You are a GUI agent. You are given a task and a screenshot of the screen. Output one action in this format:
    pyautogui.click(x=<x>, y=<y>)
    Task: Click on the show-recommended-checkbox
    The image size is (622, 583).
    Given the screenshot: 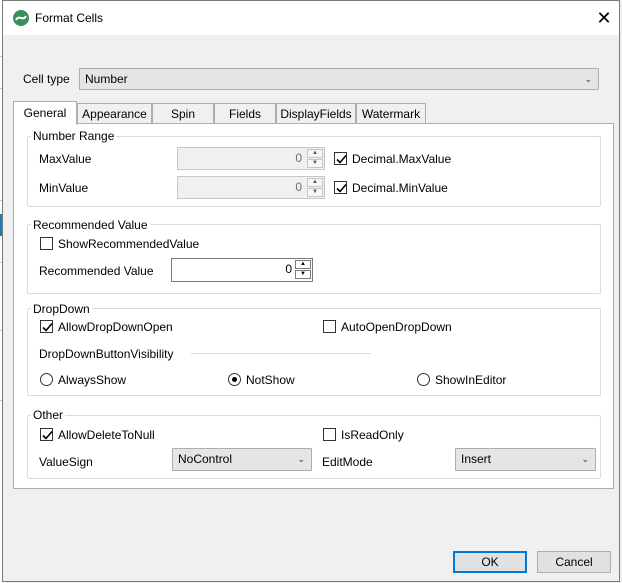 What is the action you would take?
    pyautogui.click(x=46, y=243)
    